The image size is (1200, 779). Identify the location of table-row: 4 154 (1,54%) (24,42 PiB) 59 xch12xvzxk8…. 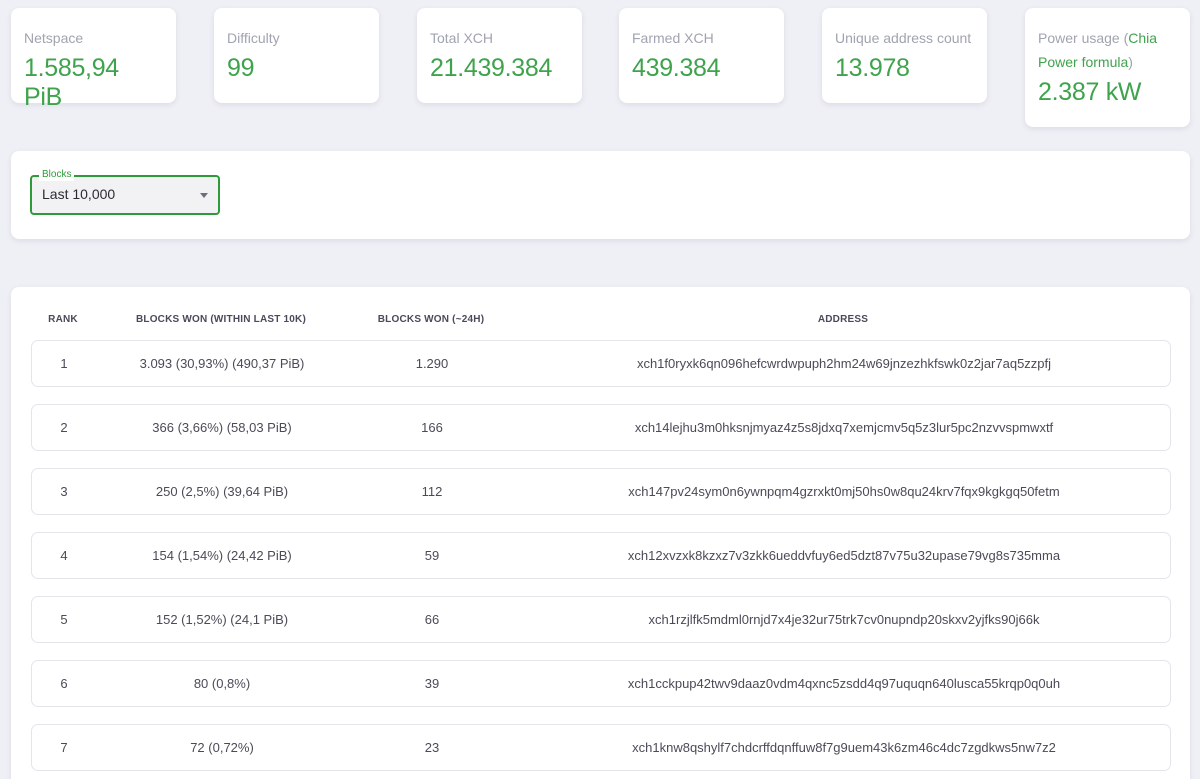
(601, 555).